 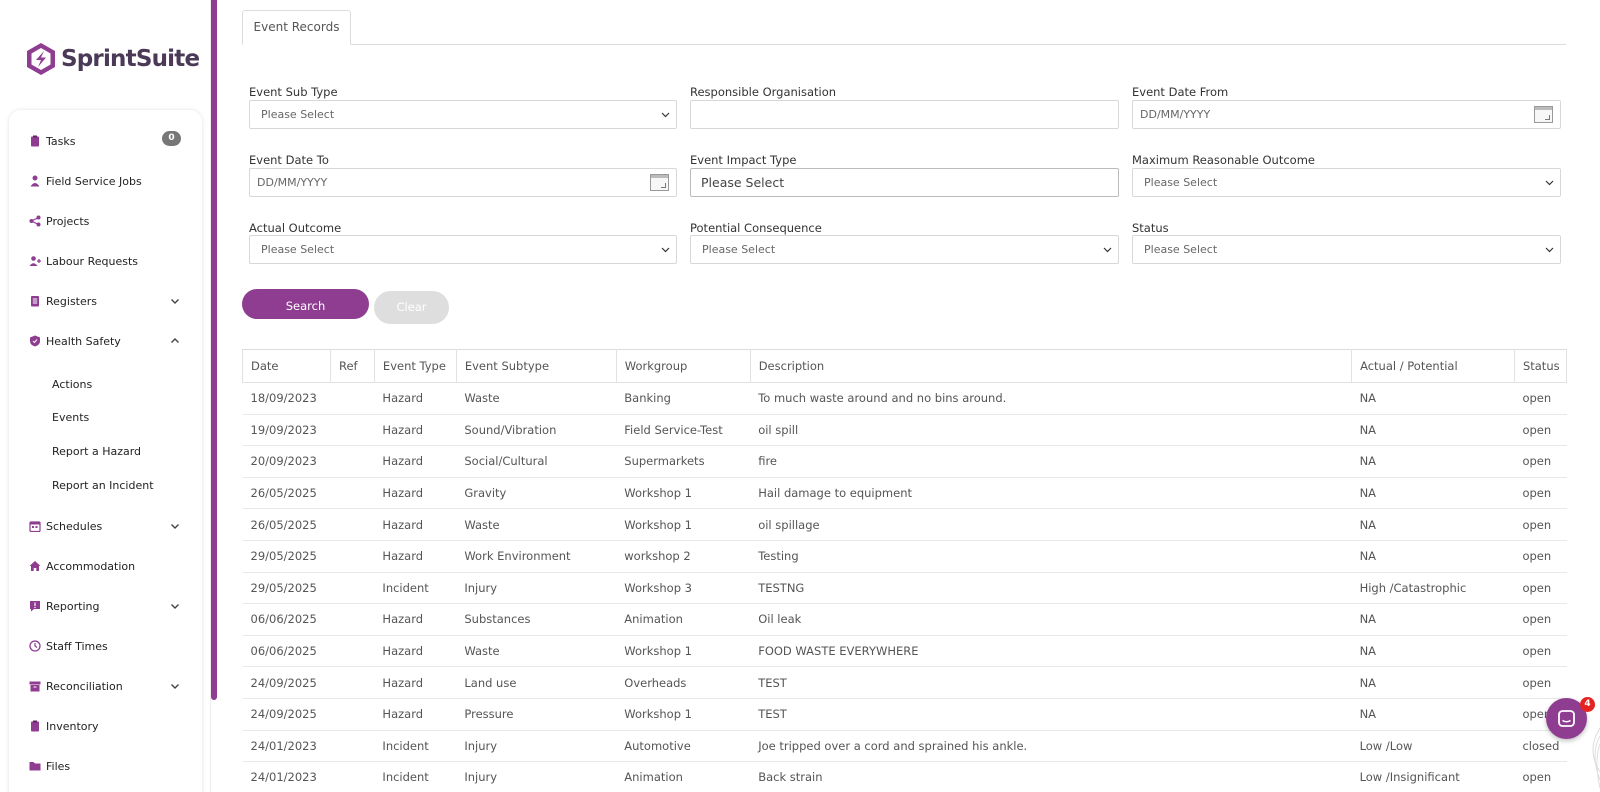 I want to click on actual-outcome-select: Please Select, so click(x=463, y=249).